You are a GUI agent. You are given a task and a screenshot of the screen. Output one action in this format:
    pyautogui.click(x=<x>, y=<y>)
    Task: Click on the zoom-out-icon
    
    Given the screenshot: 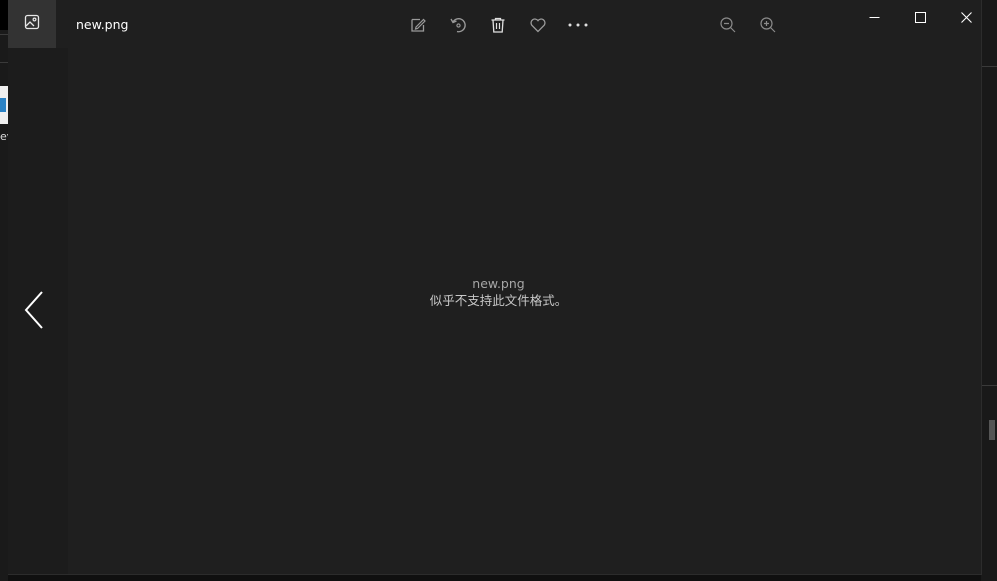 What is the action you would take?
    pyautogui.click(x=728, y=25)
    